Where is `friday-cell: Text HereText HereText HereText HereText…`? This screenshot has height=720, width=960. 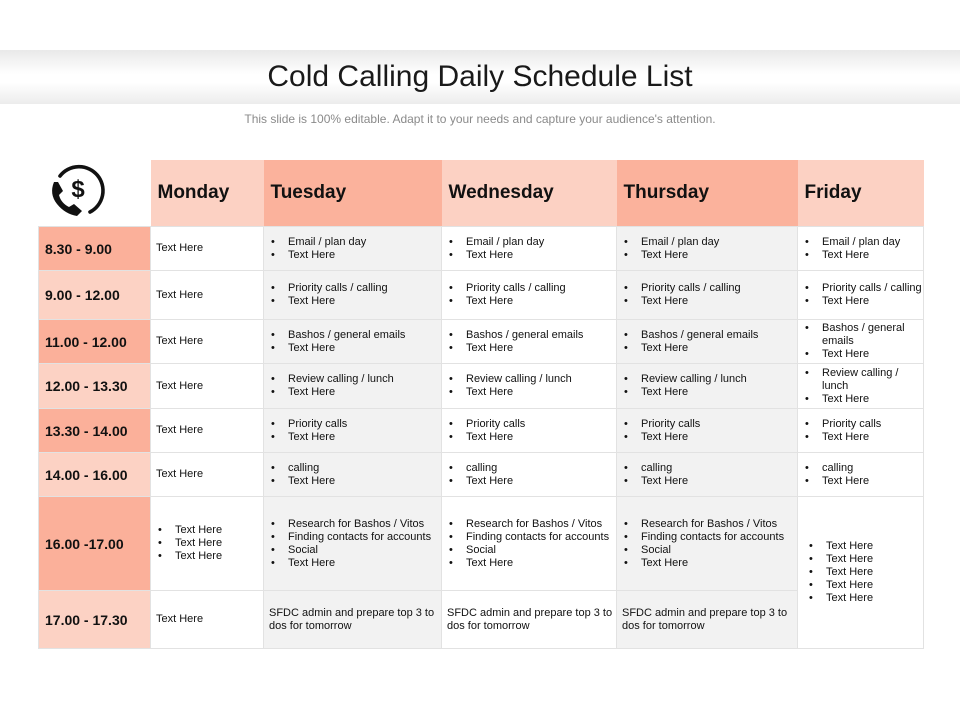
friday-cell: Text HereText HereText HereText HereText… is located at coordinates (860, 572).